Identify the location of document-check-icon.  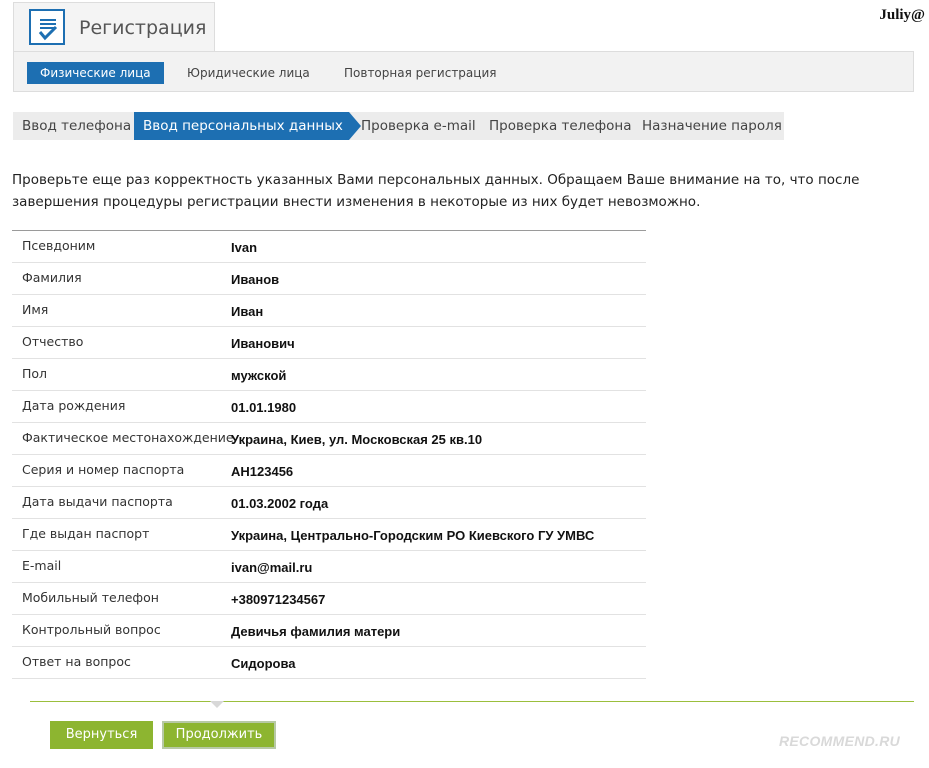
(47, 27).